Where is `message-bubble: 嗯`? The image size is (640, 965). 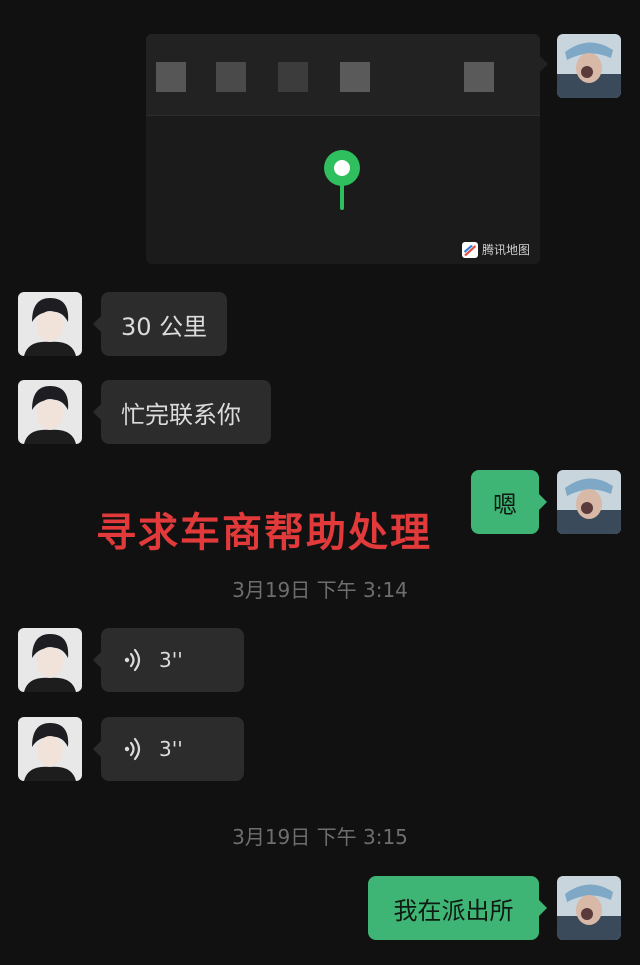 message-bubble: 嗯 is located at coordinates (509, 502).